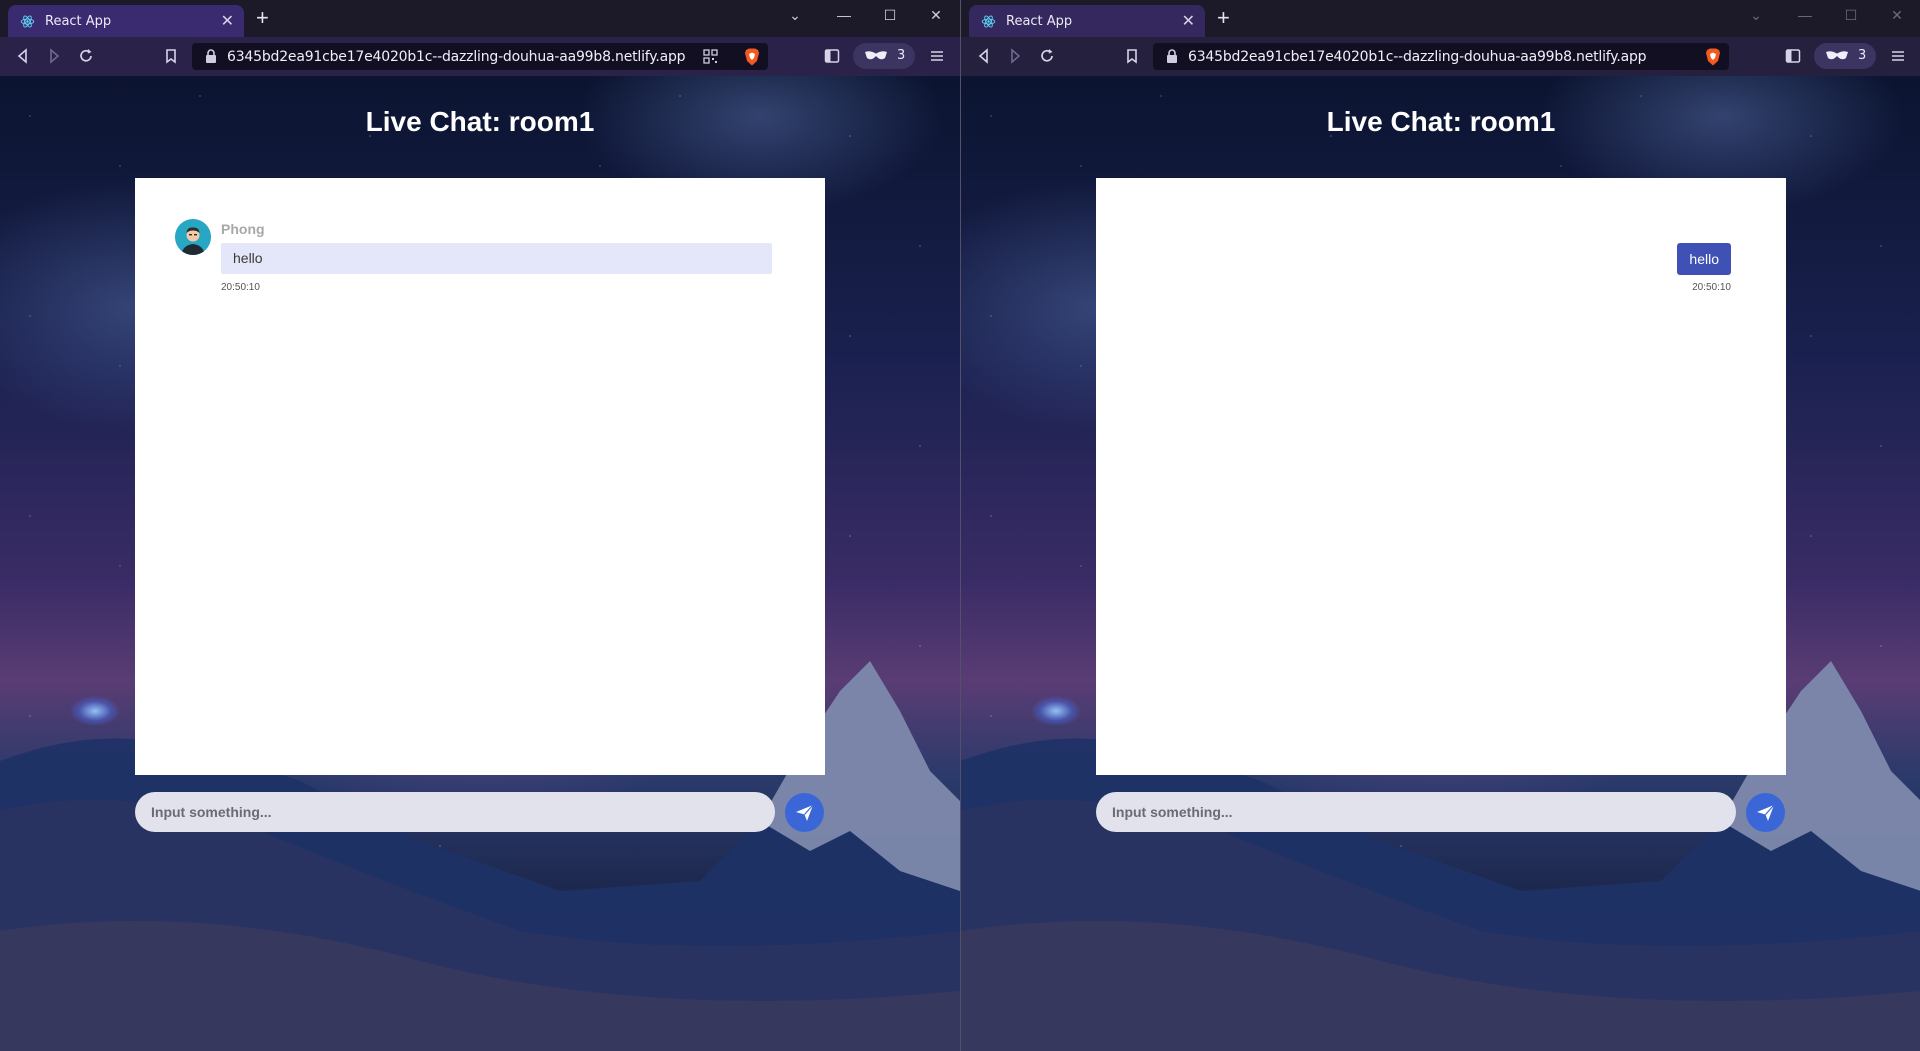 This screenshot has height=1051, width=1920. What do you see at coordinates (243, 229) in the screenshot?
I see `sender-name: Phong` at bounding box center [243, 229].